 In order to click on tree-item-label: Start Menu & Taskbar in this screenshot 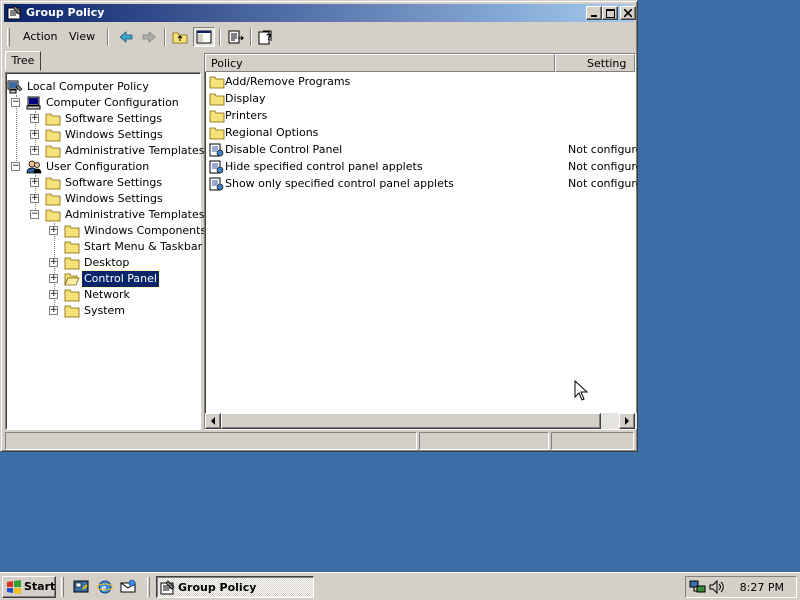, I will do `click(143, 246)`.